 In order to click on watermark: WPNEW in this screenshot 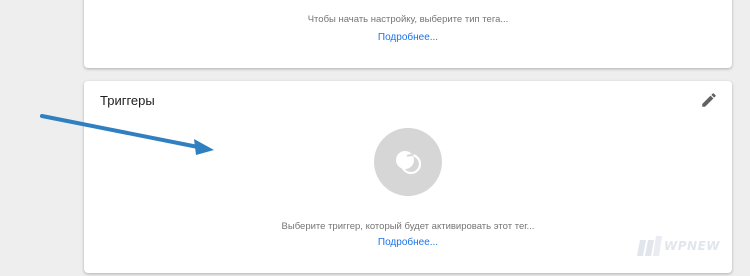, I will do `click(690, 247)`.